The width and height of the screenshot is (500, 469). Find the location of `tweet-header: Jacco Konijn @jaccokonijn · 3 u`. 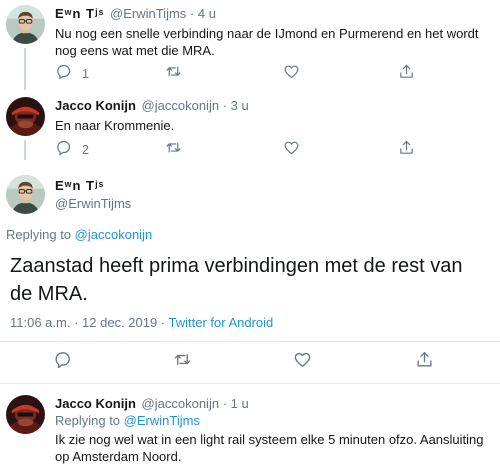

tweet-header: Jacco Konijn @jaccokonijn · 3 u is located at coordinates (152, 106).